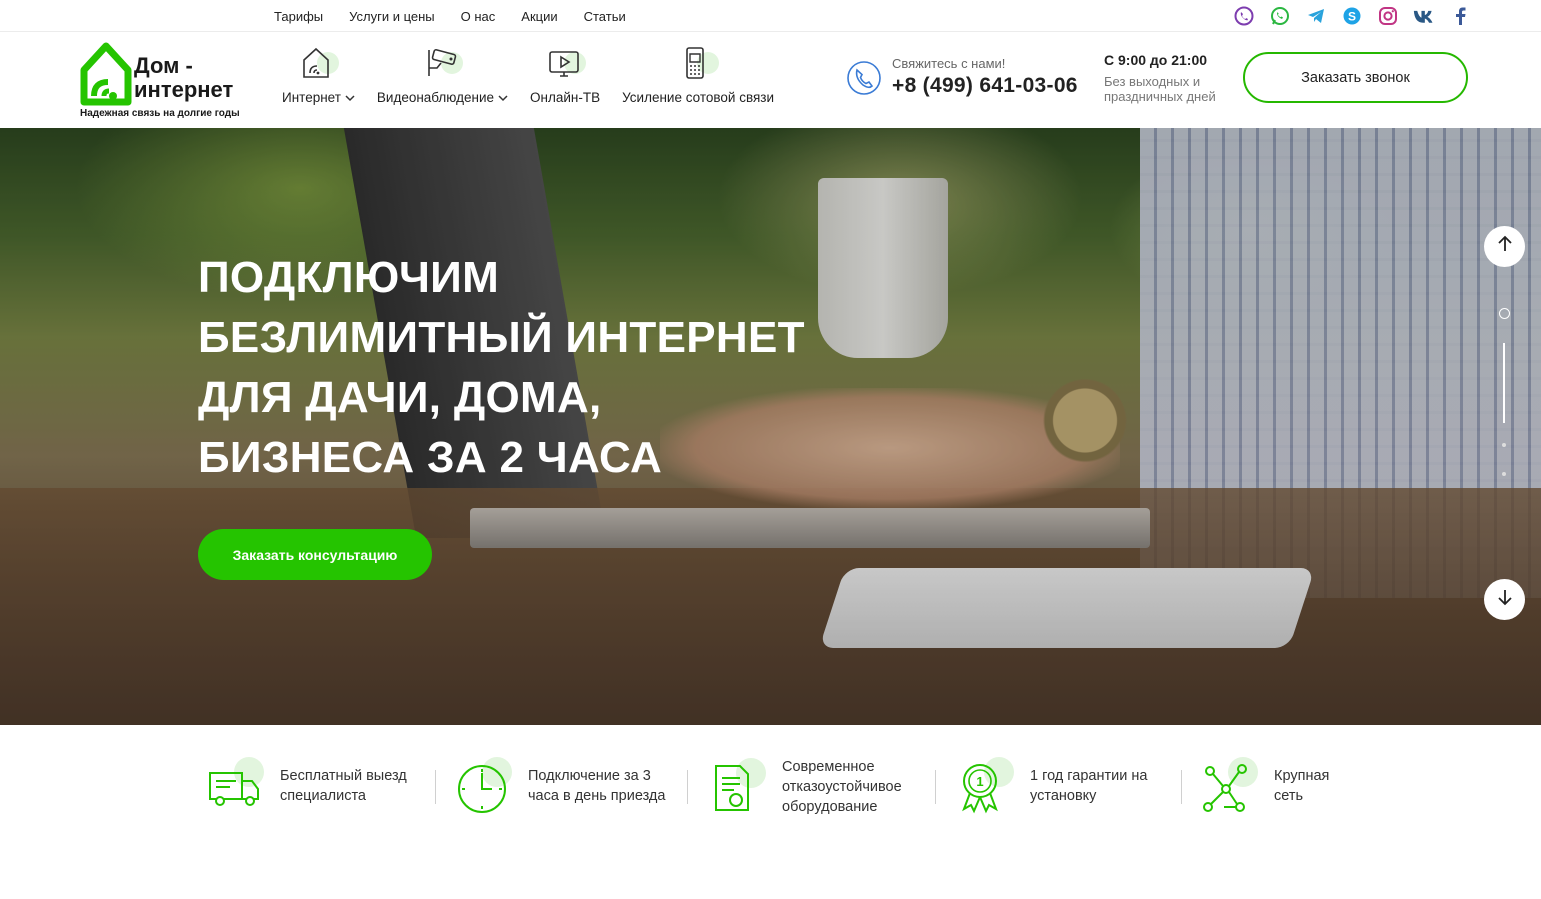  I want to click on tv-icon, so click(565, 64).